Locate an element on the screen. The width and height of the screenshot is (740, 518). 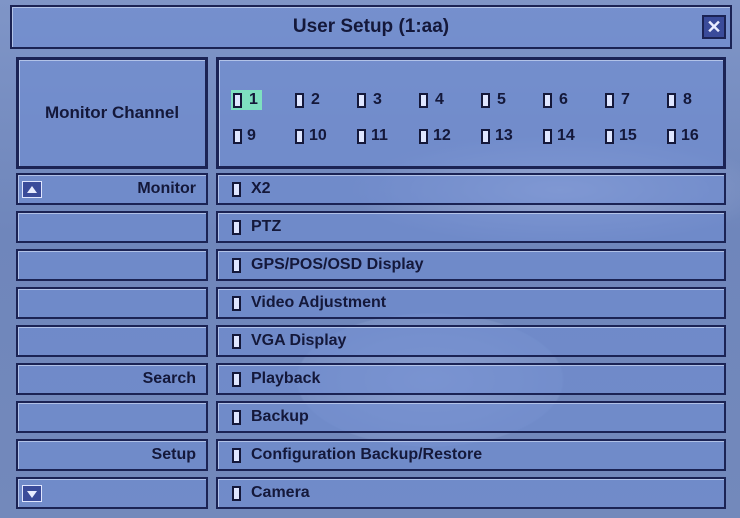
category-label: Search is located at coordinates (169, 378).